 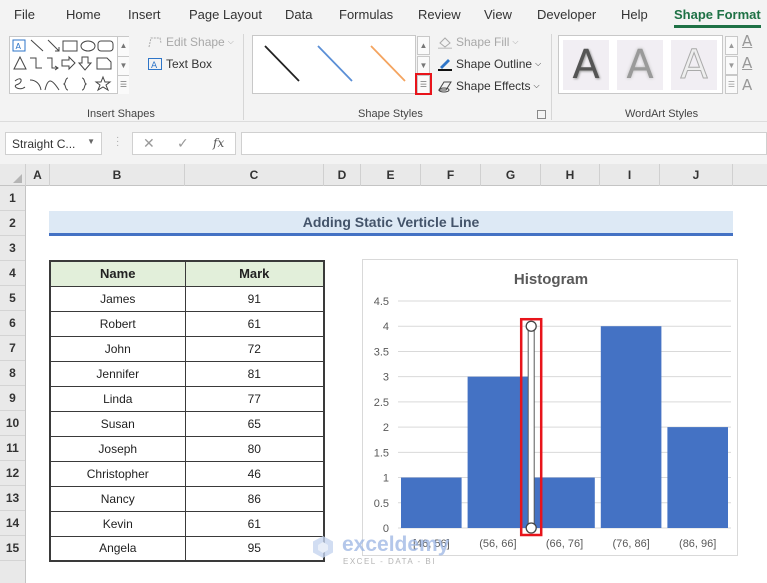 What do you see at coordinates (504, 143) in the screenshot?
I see `formula-input` at bounding box center [504, 143].